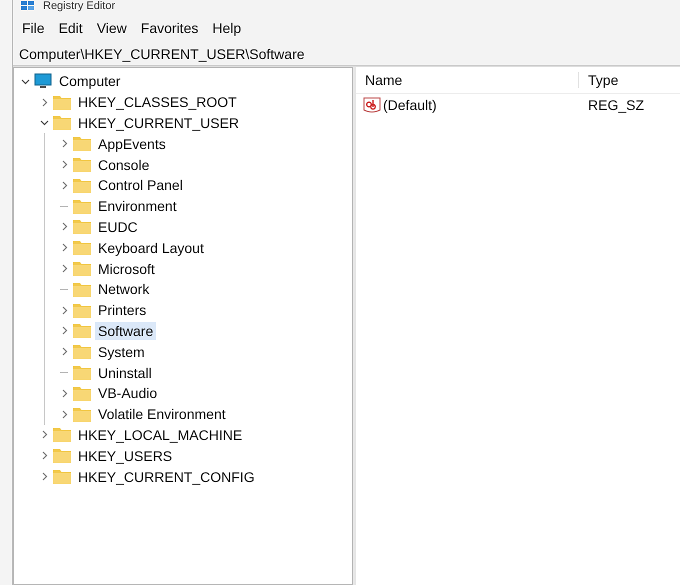 The image size is (680, 585). Describe the element at coordinates (121, 351) in the screenshot. I see `tree-item: System` at that location.